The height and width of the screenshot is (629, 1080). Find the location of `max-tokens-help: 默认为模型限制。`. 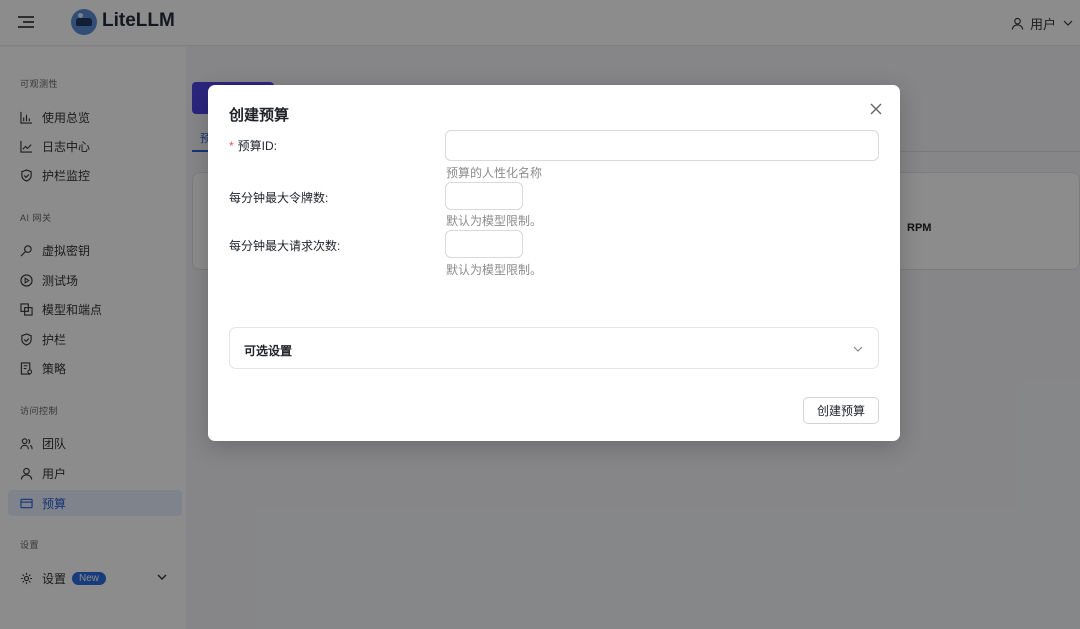

max-tokens-help: 默认为模型限制。 is located at coordinates (494, 221).